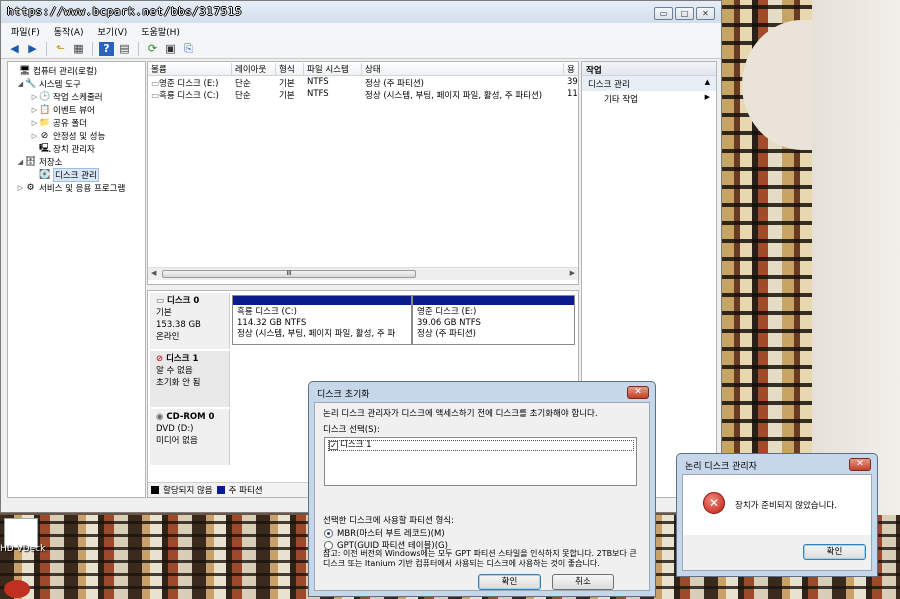  I want to click on actions-section-disk-management: 디스크 관리 ▲, so click(649, 83).